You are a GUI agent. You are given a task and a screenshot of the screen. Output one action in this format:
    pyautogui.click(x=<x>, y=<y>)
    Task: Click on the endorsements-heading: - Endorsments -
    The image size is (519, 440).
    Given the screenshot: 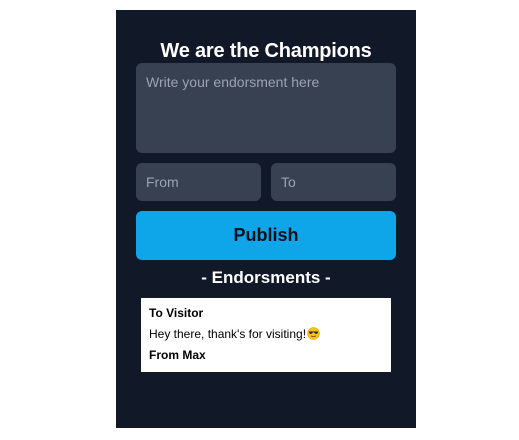 What is the action you would take?
    pyautogui.click(x=266, y=277)
    